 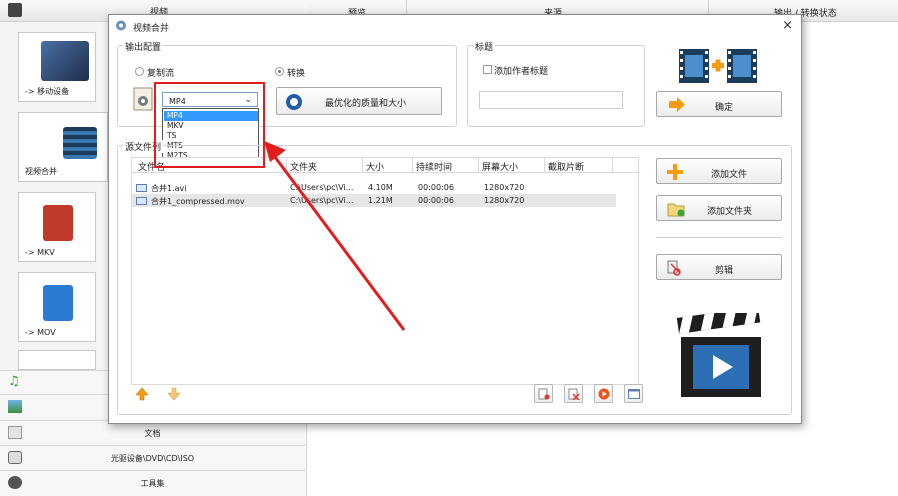 What do you see at coordinates (335, 236) in the screenshot?
I see `annotation-arrow` at bounding box center [335, 236].